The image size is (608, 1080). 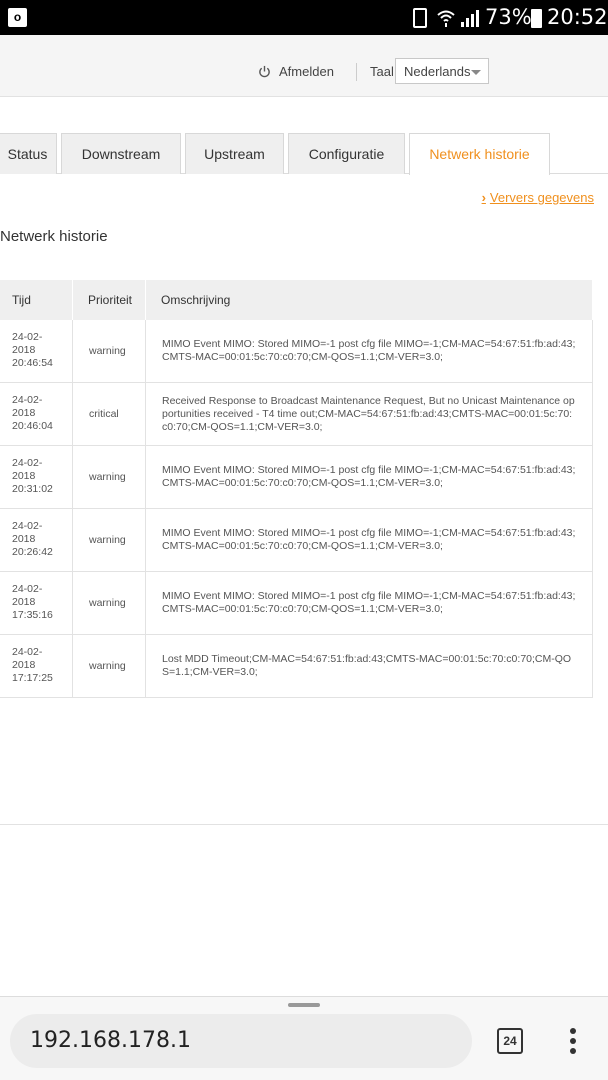 What do you see at coordinates (420, 18) in the screenshot?
I see `battery-saver-icon` at bounding box center [420, 18].